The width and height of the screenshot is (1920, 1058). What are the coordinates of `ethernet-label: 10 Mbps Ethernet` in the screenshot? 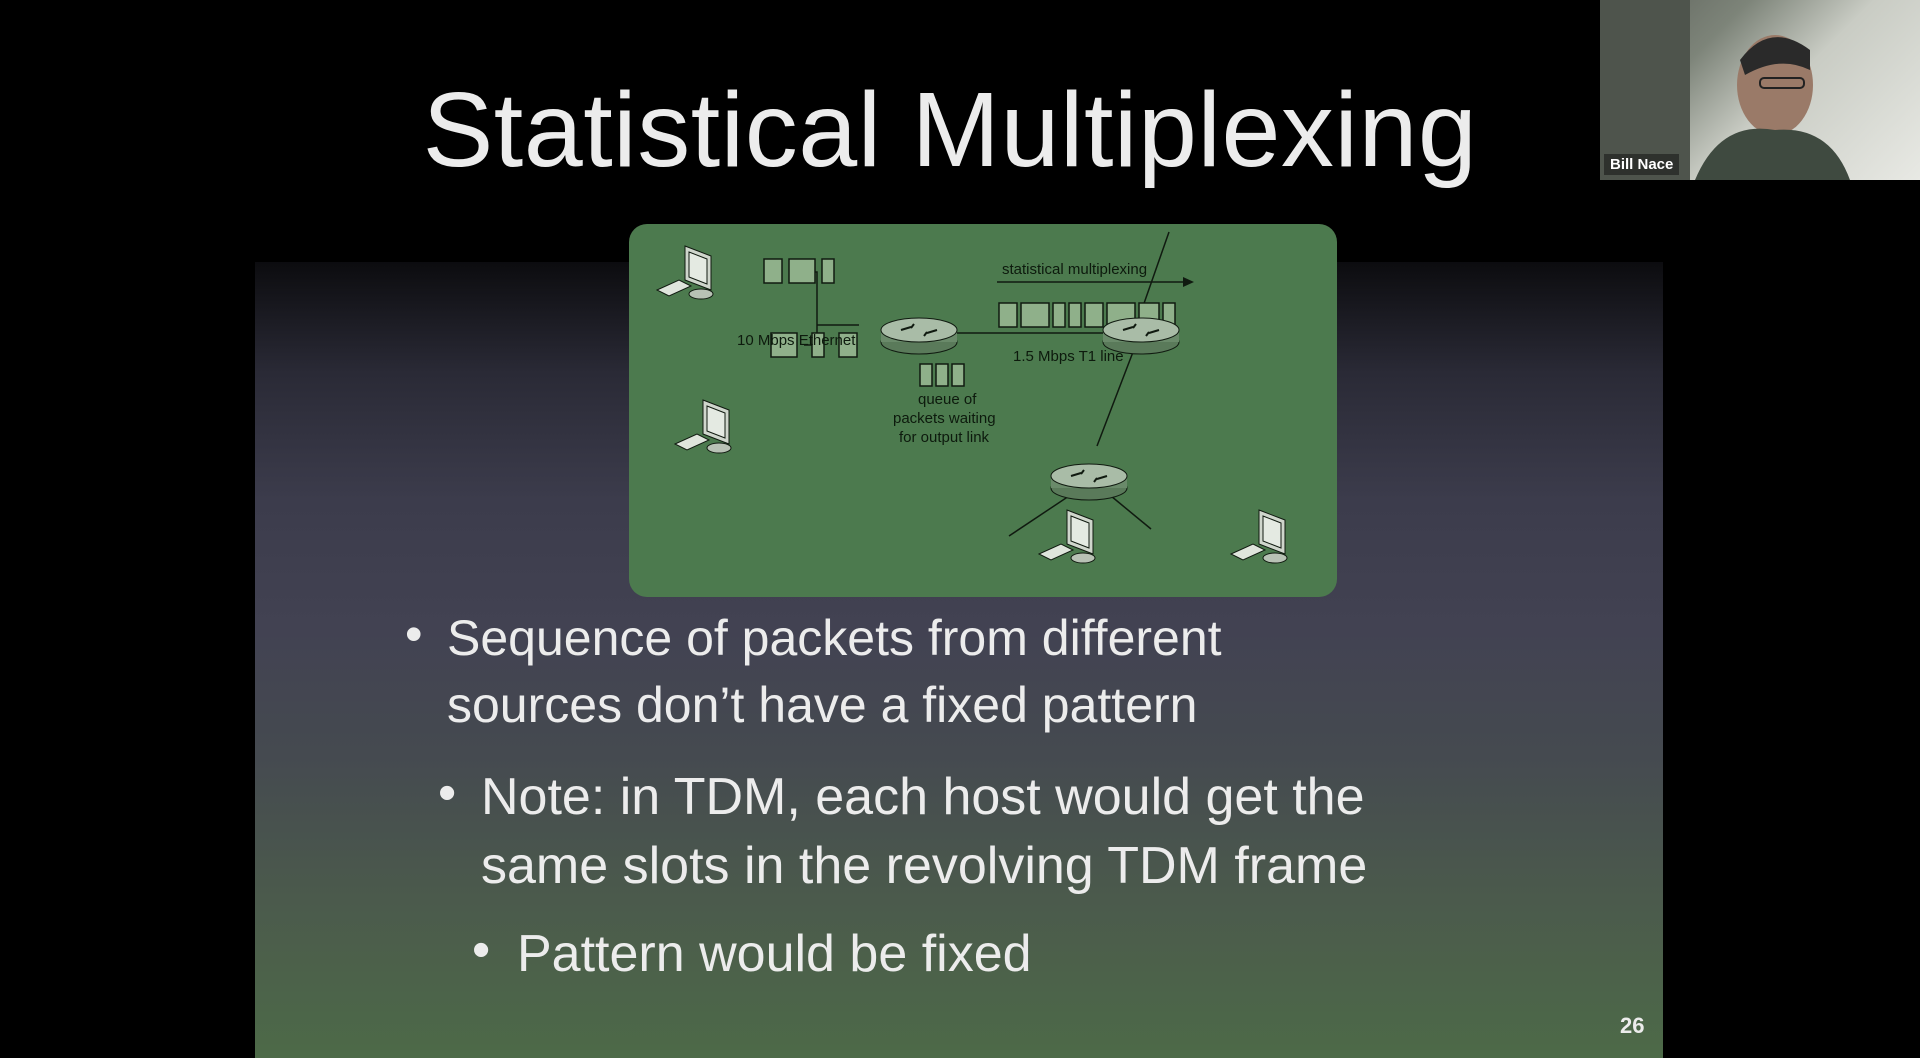 It's located at (796, 340).